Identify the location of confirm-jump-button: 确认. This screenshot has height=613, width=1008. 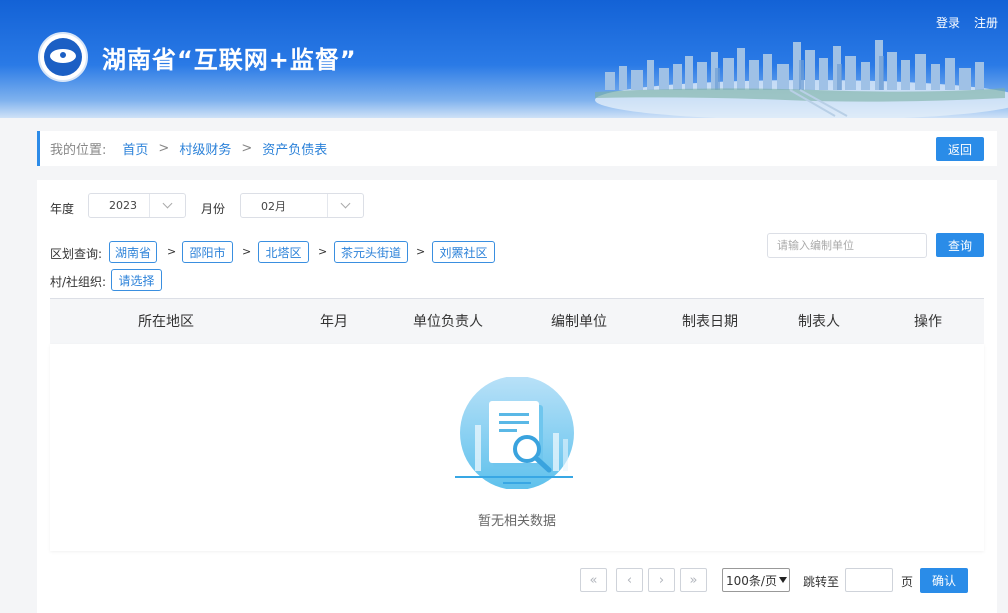
(944, 580).